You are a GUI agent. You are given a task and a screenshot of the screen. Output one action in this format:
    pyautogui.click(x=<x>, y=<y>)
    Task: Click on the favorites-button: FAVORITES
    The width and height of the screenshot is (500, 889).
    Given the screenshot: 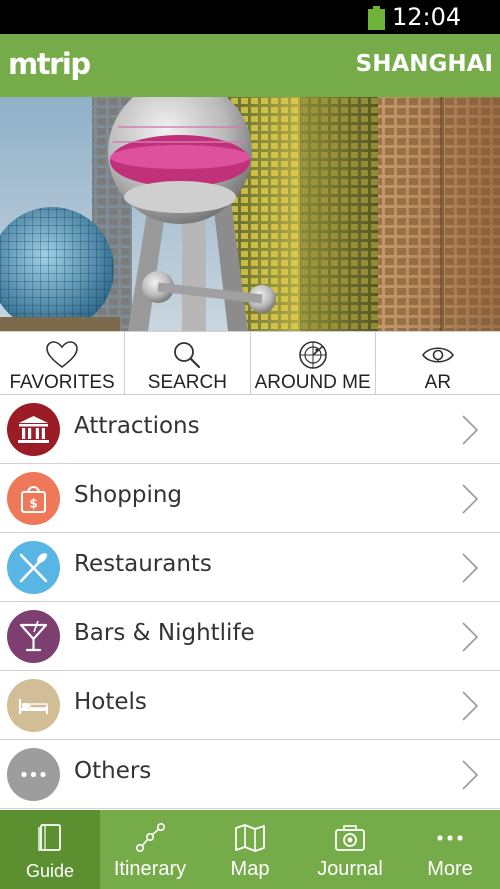 What is the action you would take?
    pyautogui.click(x=63, y=363)
    